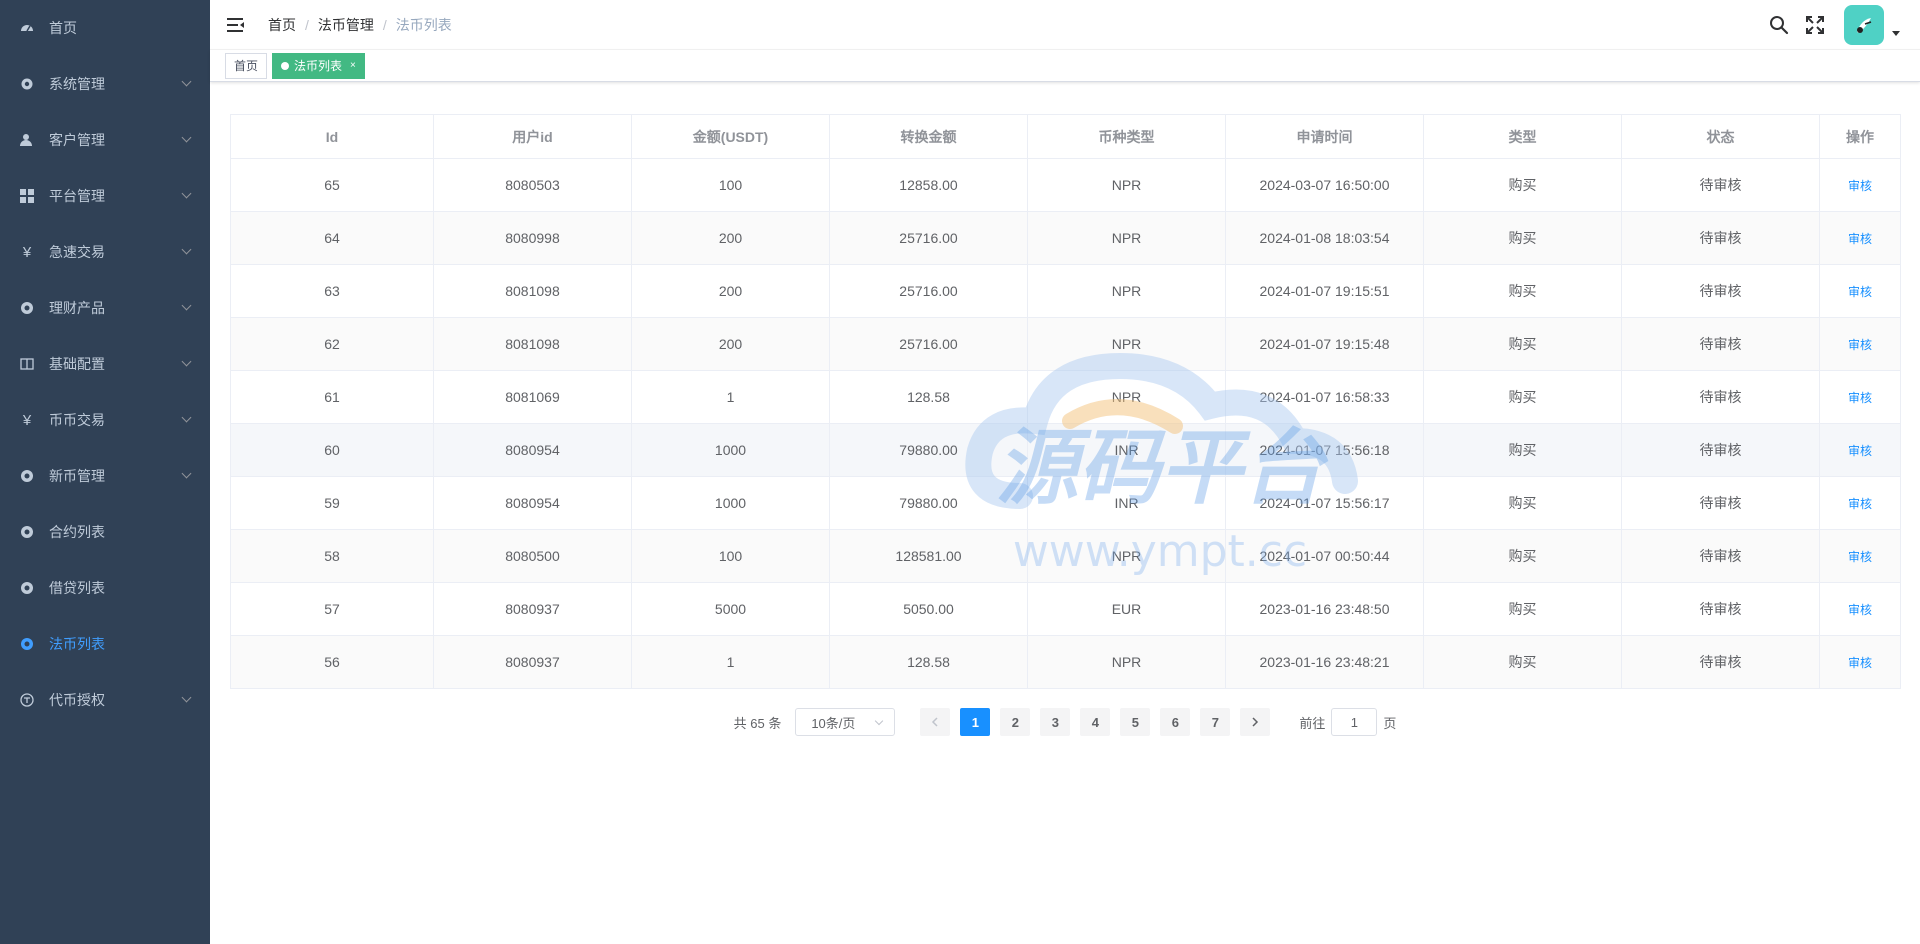 This screenshot has height=944, width=1920. What do you see at coordinates (77, 700) in the screenshot?
I see `sidebar-item-label: 代币授权` at bounding box center [77, 700].